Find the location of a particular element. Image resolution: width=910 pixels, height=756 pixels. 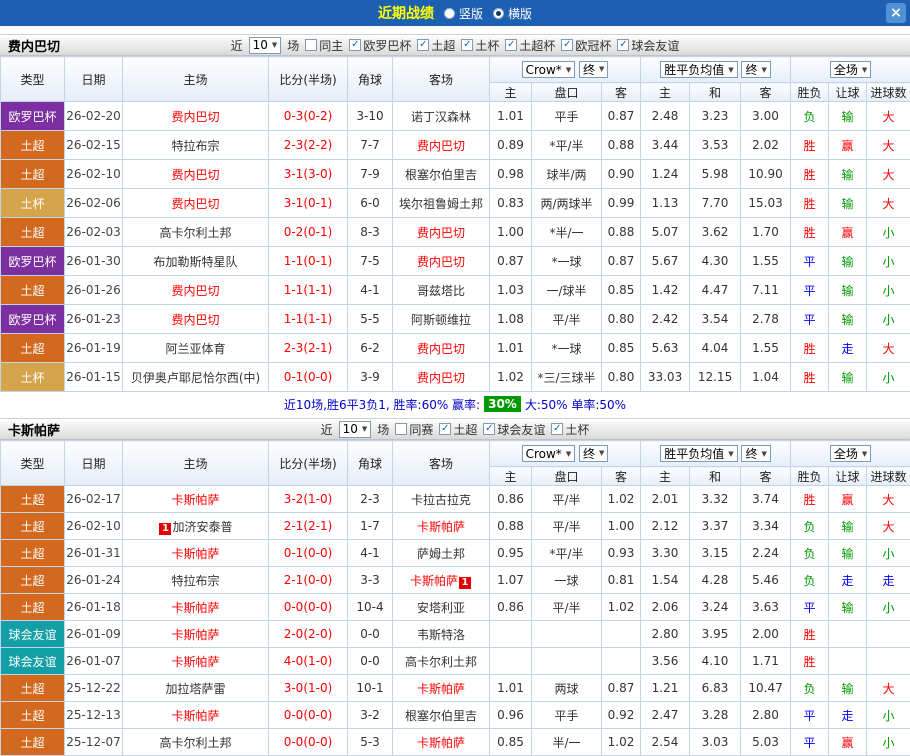

filter-label: 同赛 is located at coordinates (421, 429).